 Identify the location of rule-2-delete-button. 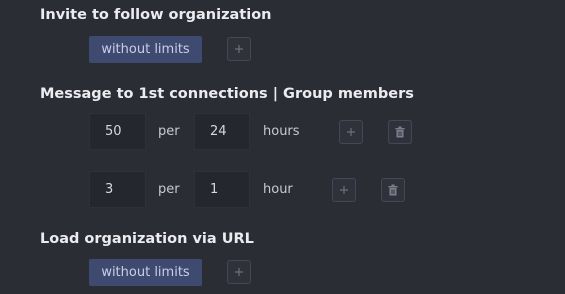
(393, 190).